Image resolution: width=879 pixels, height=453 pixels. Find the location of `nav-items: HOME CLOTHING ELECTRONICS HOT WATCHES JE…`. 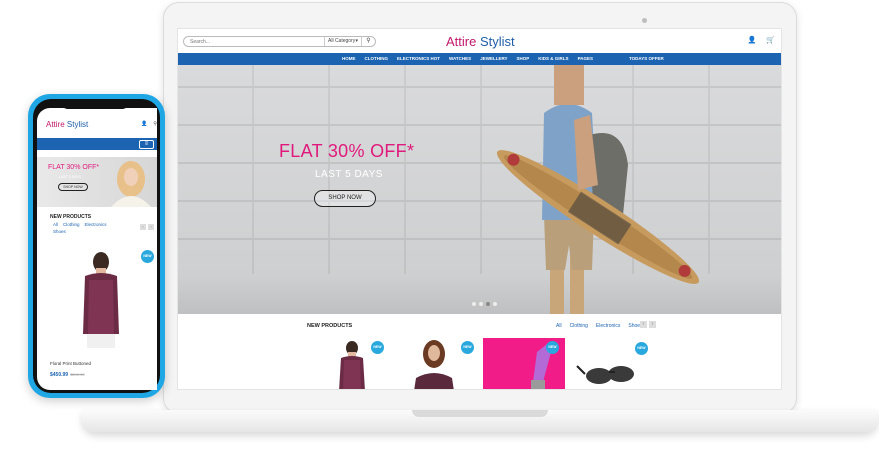

nav-items: HOME CLOTHING ELECTRONICS HOT WATCHES JE… is located at coordinates (467, 59).